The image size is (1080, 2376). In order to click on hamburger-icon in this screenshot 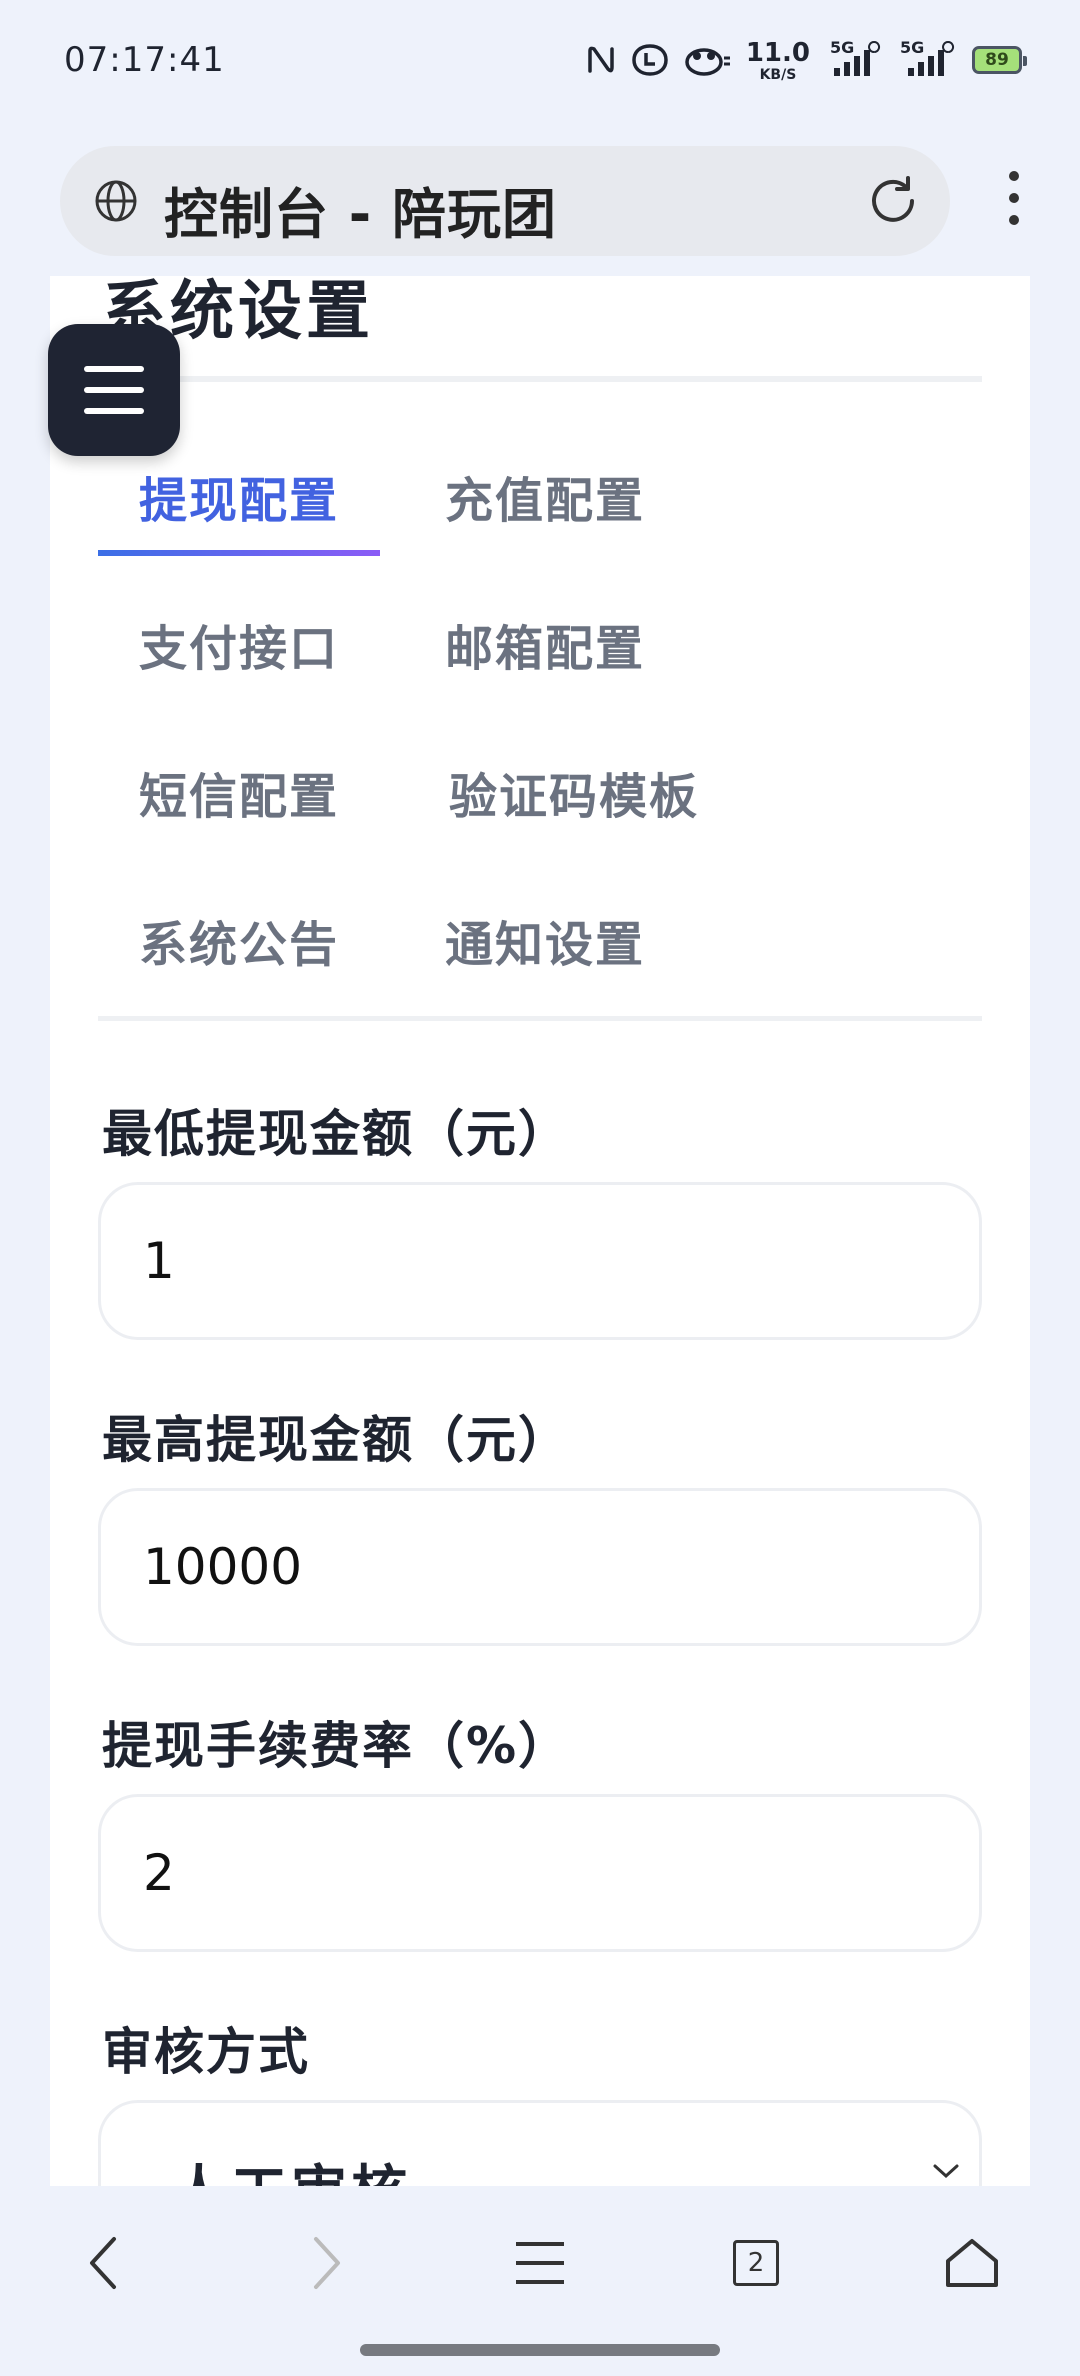, I will do `click(114, 390)`.